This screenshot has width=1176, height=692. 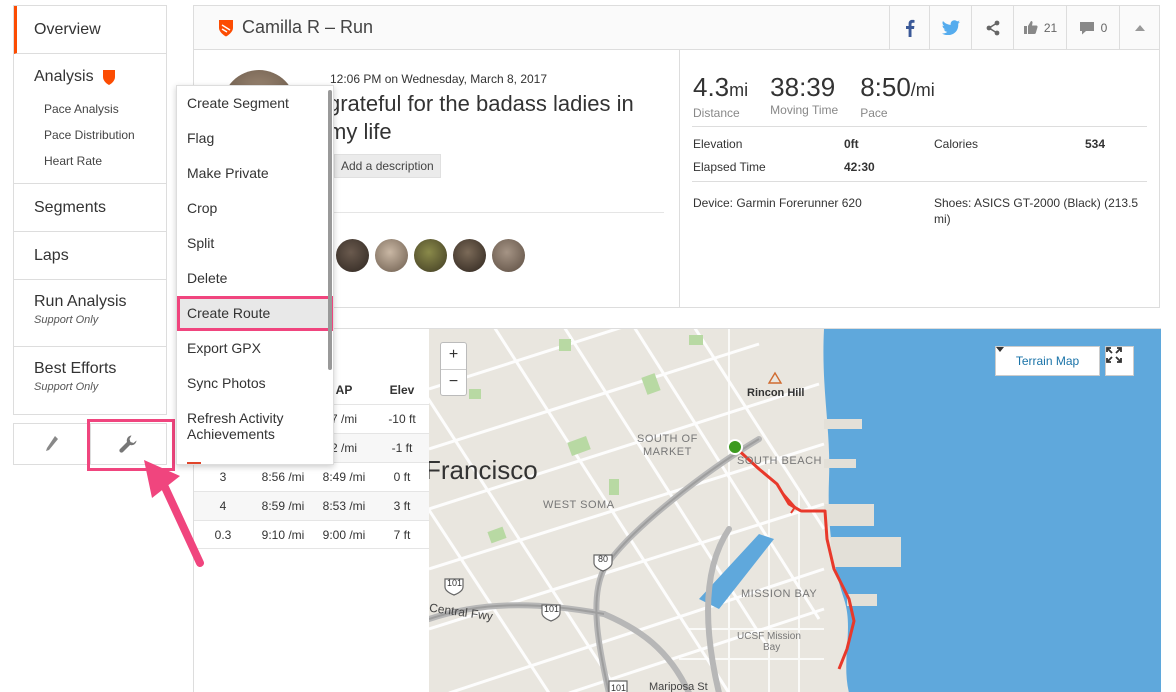 I want to click on edit-button, so click(x=52, y=444).